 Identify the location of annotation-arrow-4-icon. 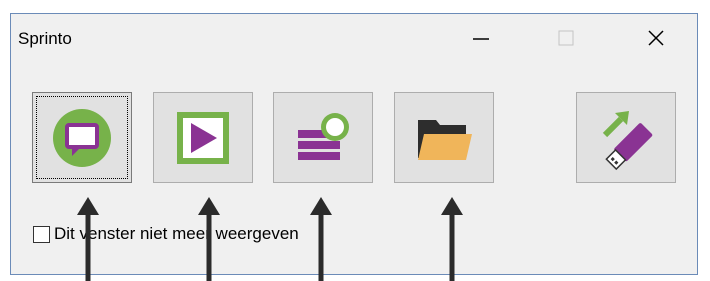
(452, 239).